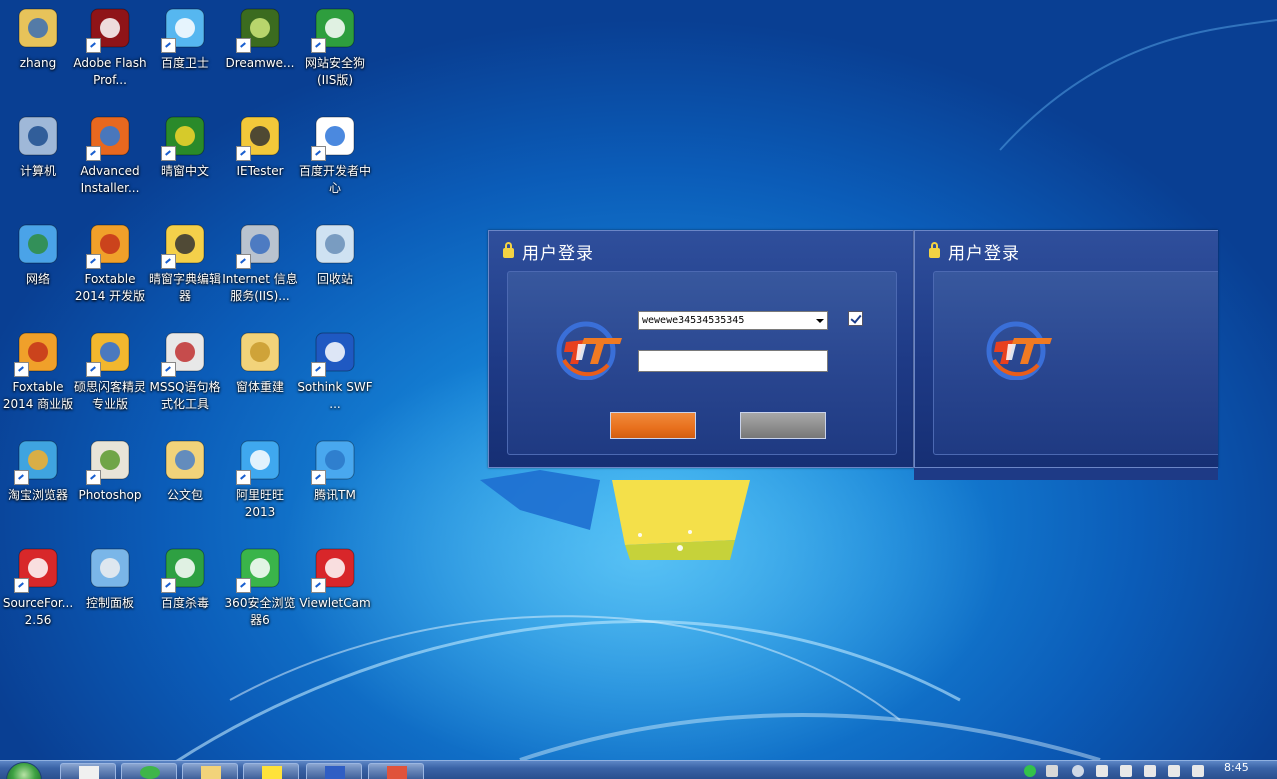 This screenshot has height=779, width=1277. I want to click on taskbar-app-notepad, so click(88, 771).